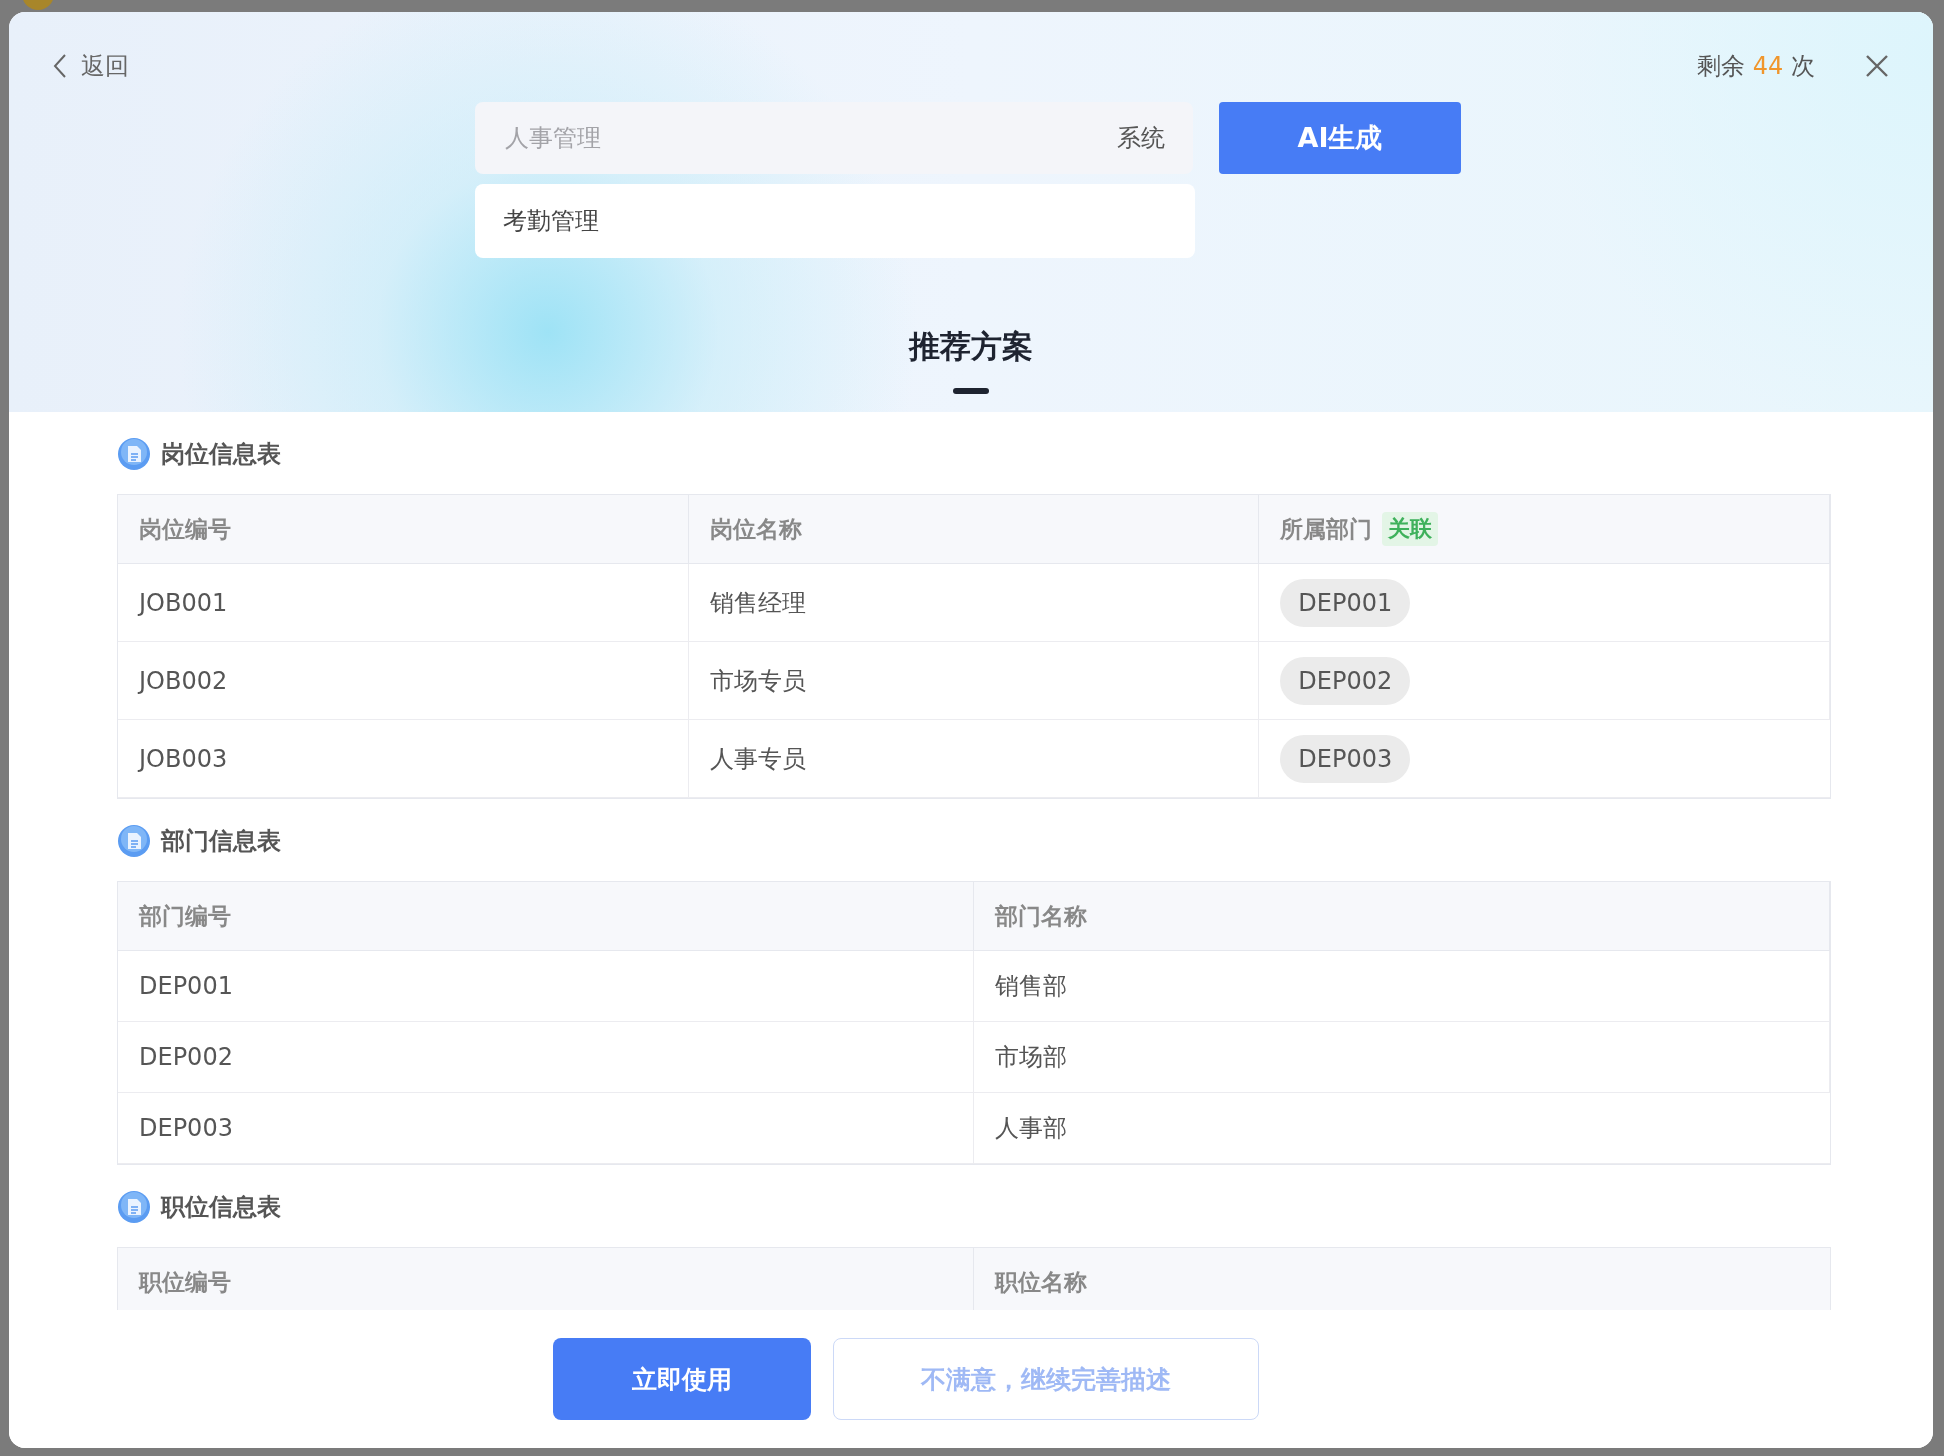  Describe the element at coordinates (757, 759) in the screenshot. I see `table-cell-text: 人事专员` at that location.